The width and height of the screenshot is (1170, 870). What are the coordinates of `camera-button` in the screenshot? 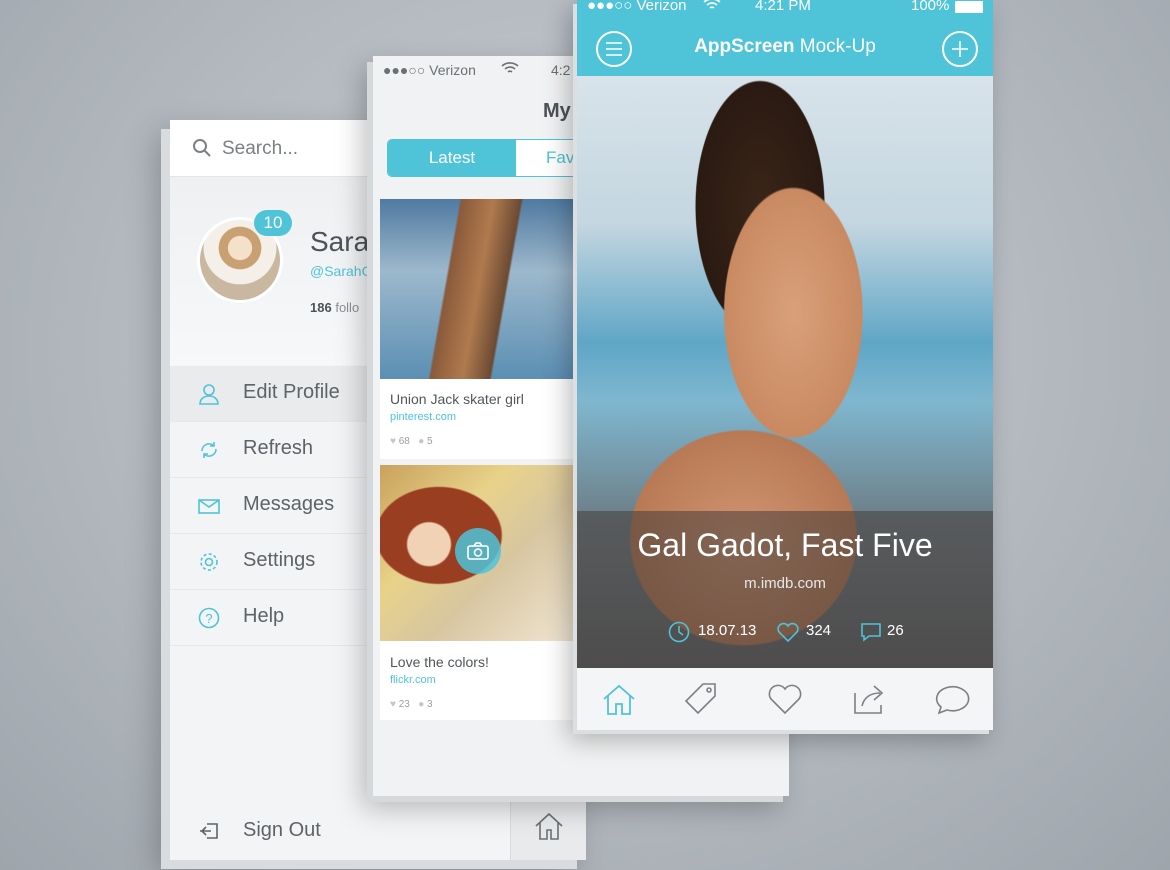 It's located at (478, 551).